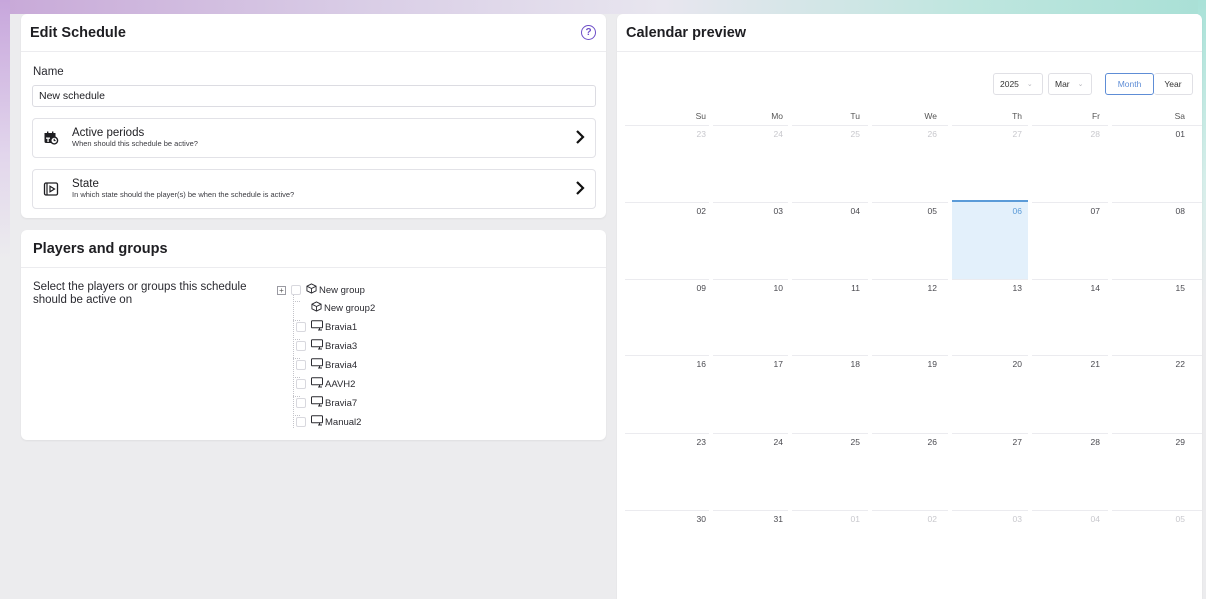 The image size is (1206, 599). Describe the element at coordinates (922, 364) in the screenshot. I see `calendar-day: 19` at that location.